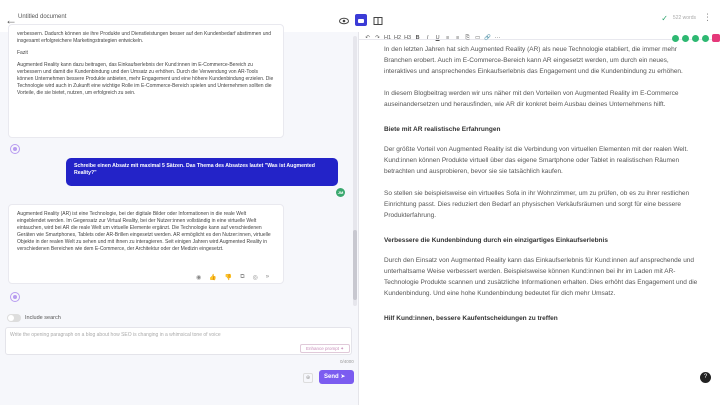 This screenshot has height=405, width=720. Describe the element at coordinates (387, 38) in the screenshot. I see `heading-1-button: H1` at that location.